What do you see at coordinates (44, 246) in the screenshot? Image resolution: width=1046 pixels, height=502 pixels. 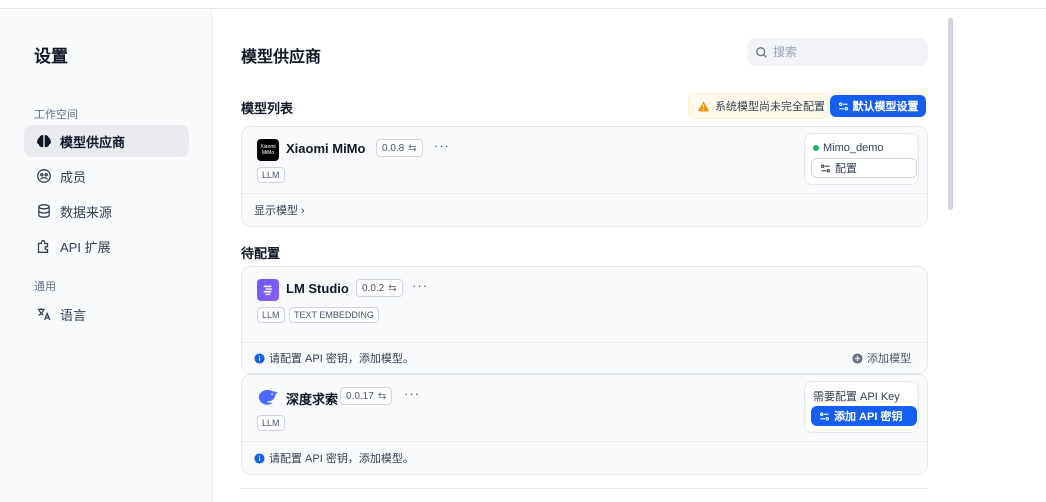 I see `puzzle-icon` at bounding box center [44, 246].